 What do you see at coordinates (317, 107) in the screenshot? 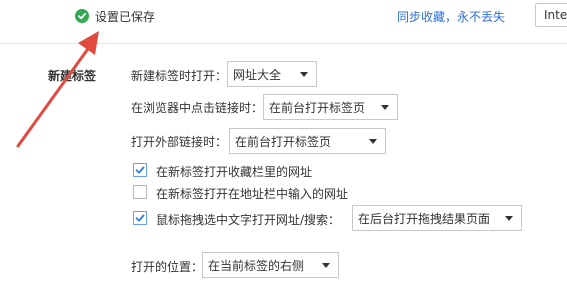
I see `click-link-value: 在前台打开标签页` at bounding box center [317, 107].